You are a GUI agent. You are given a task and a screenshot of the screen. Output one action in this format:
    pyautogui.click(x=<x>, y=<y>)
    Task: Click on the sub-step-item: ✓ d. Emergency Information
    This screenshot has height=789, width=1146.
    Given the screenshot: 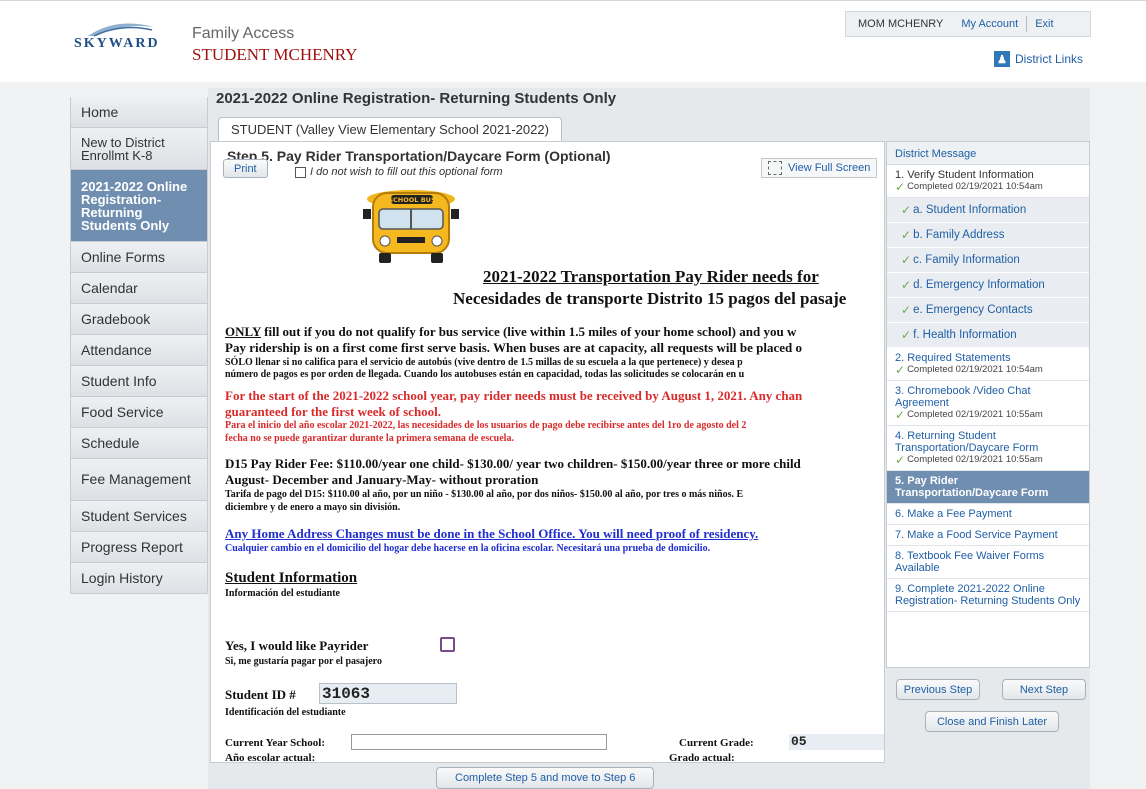 What is the action you would take?
    pyautogui.click(x=988, y=285)
    